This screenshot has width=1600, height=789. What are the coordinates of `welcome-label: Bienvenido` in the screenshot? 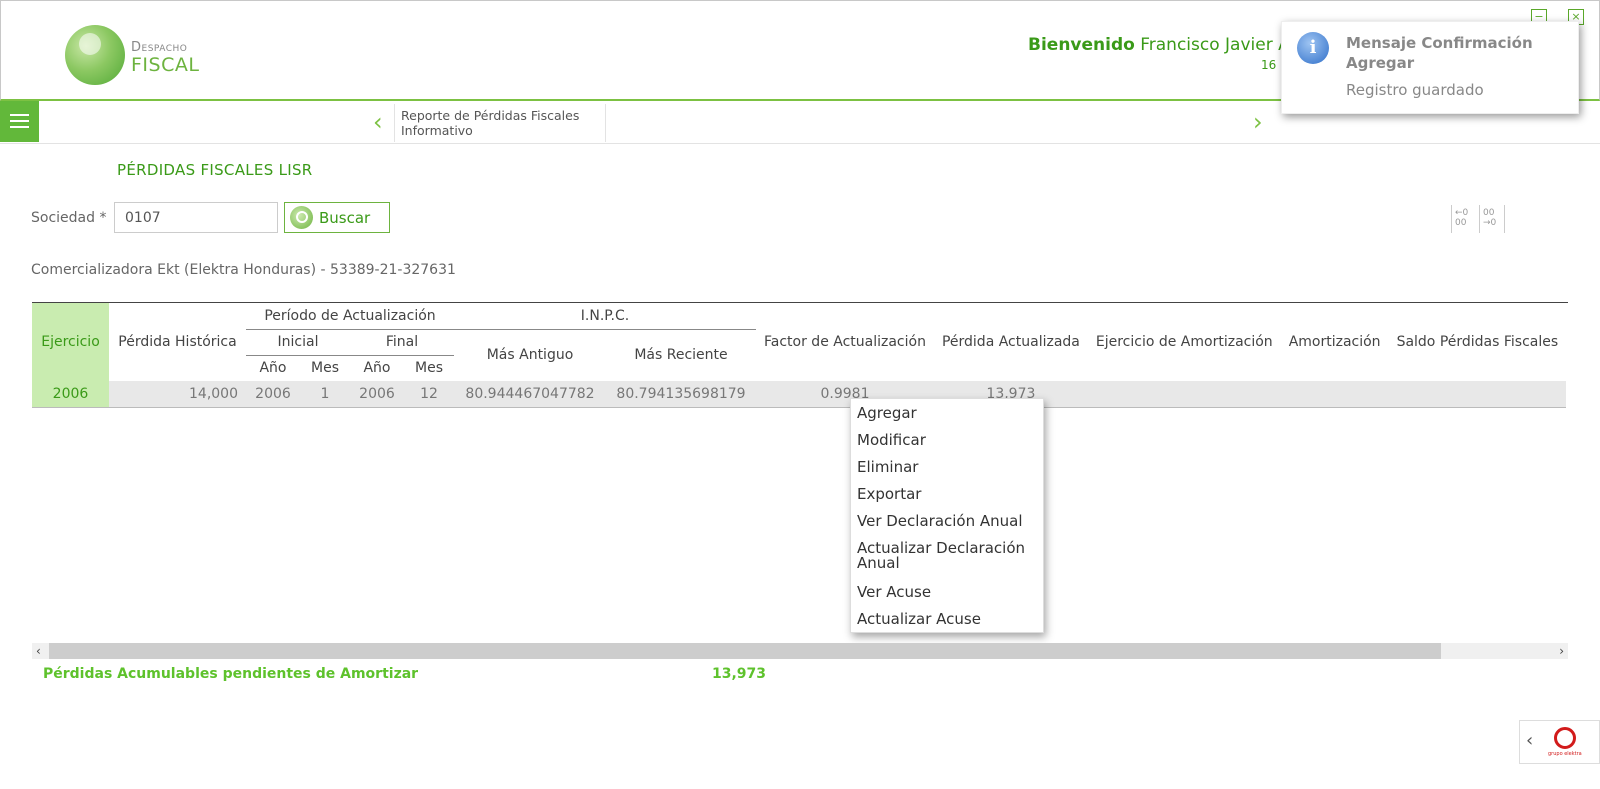 It's located at (1081, 45).